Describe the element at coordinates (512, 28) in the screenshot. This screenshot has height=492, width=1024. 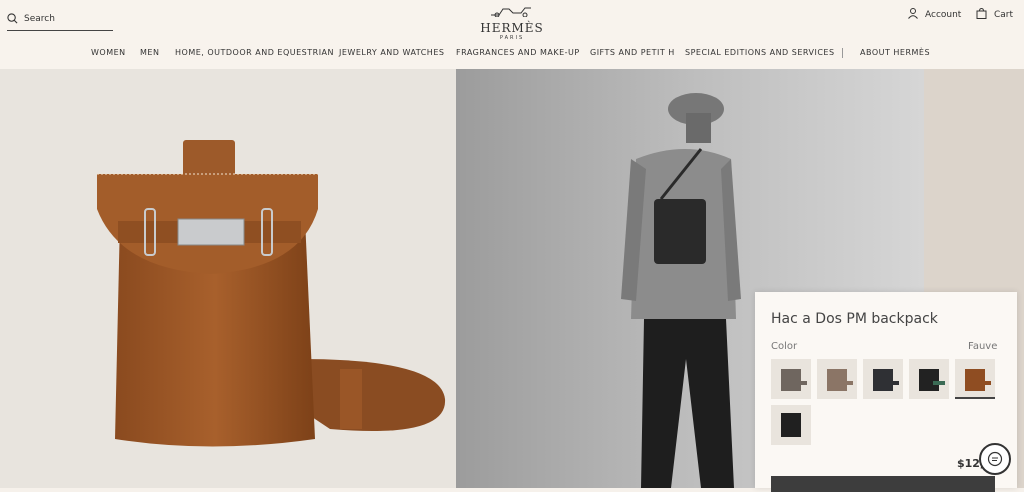
I see `logo-wordmark: HERMÈS` at that location.